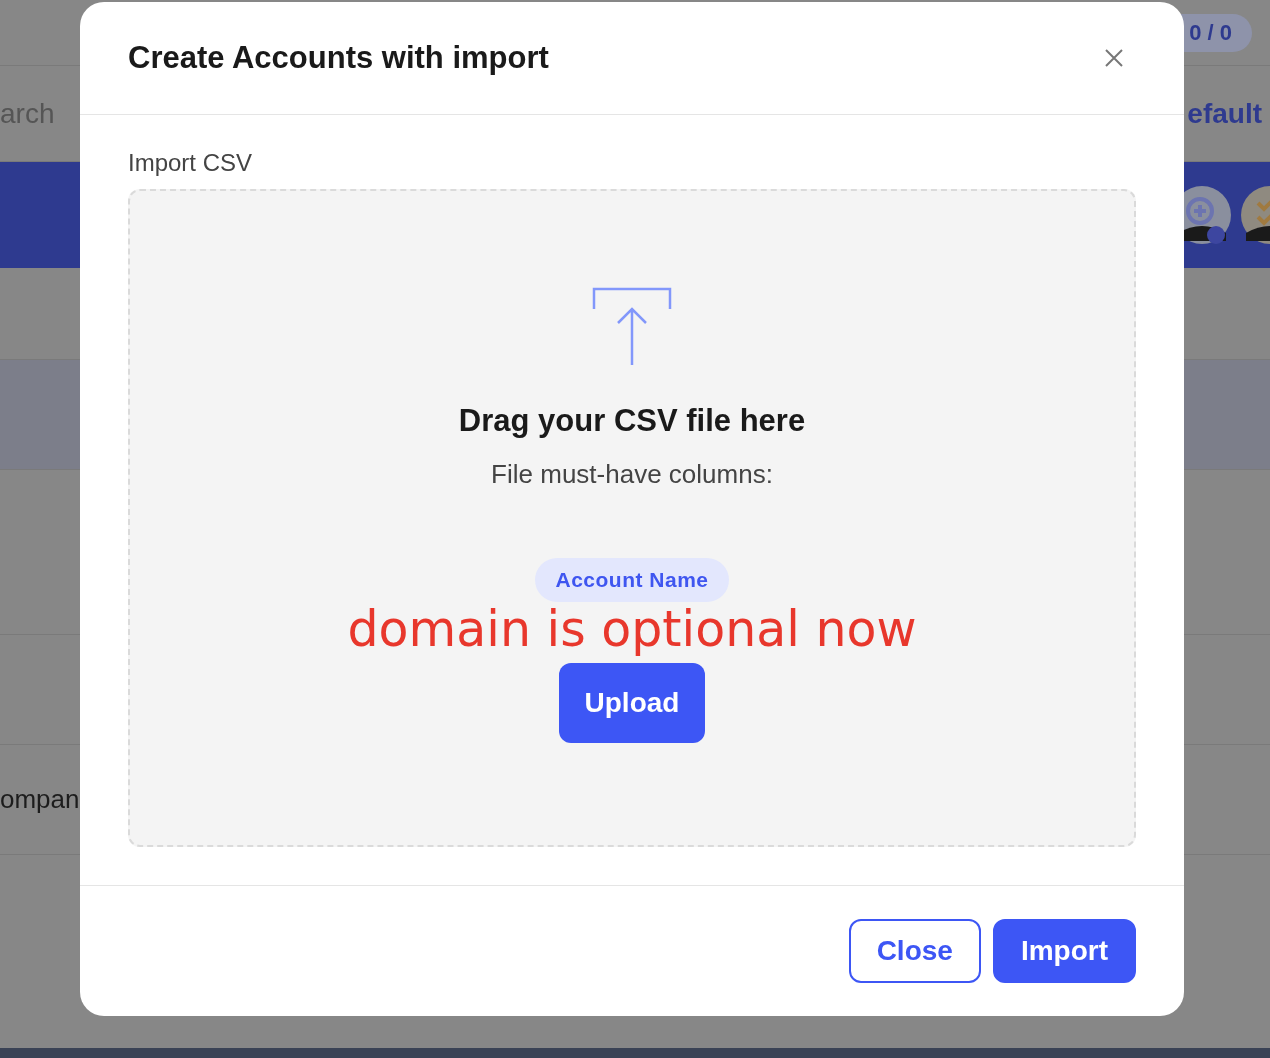 This screenshot has height=1058, width=1270. I want to click on field-label: Import CSV, so click(191, 163).